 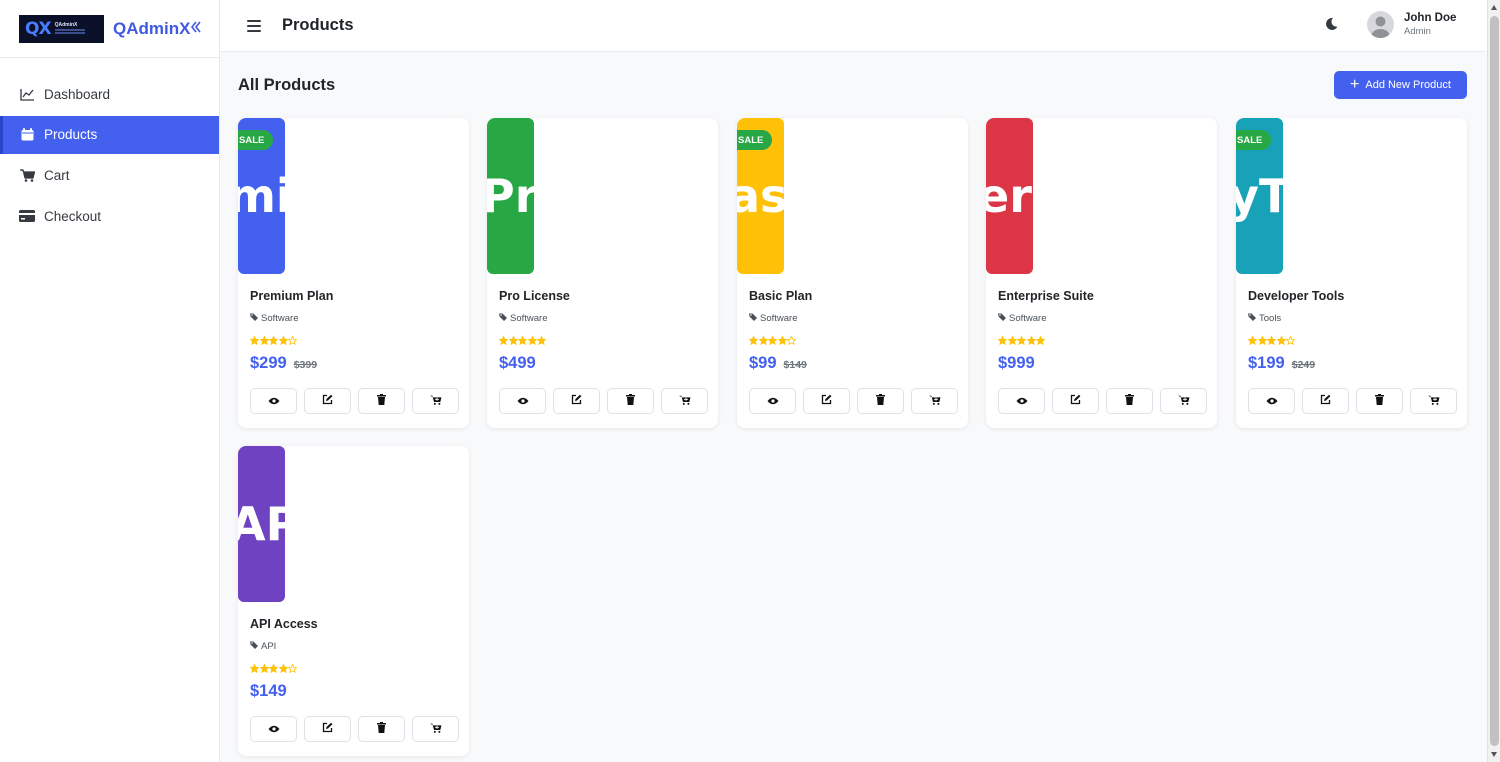 What do you see at coordinates (254, 25) in the screenshot?
I see `menu-toggle-icon` at bounding box center [254, 25].